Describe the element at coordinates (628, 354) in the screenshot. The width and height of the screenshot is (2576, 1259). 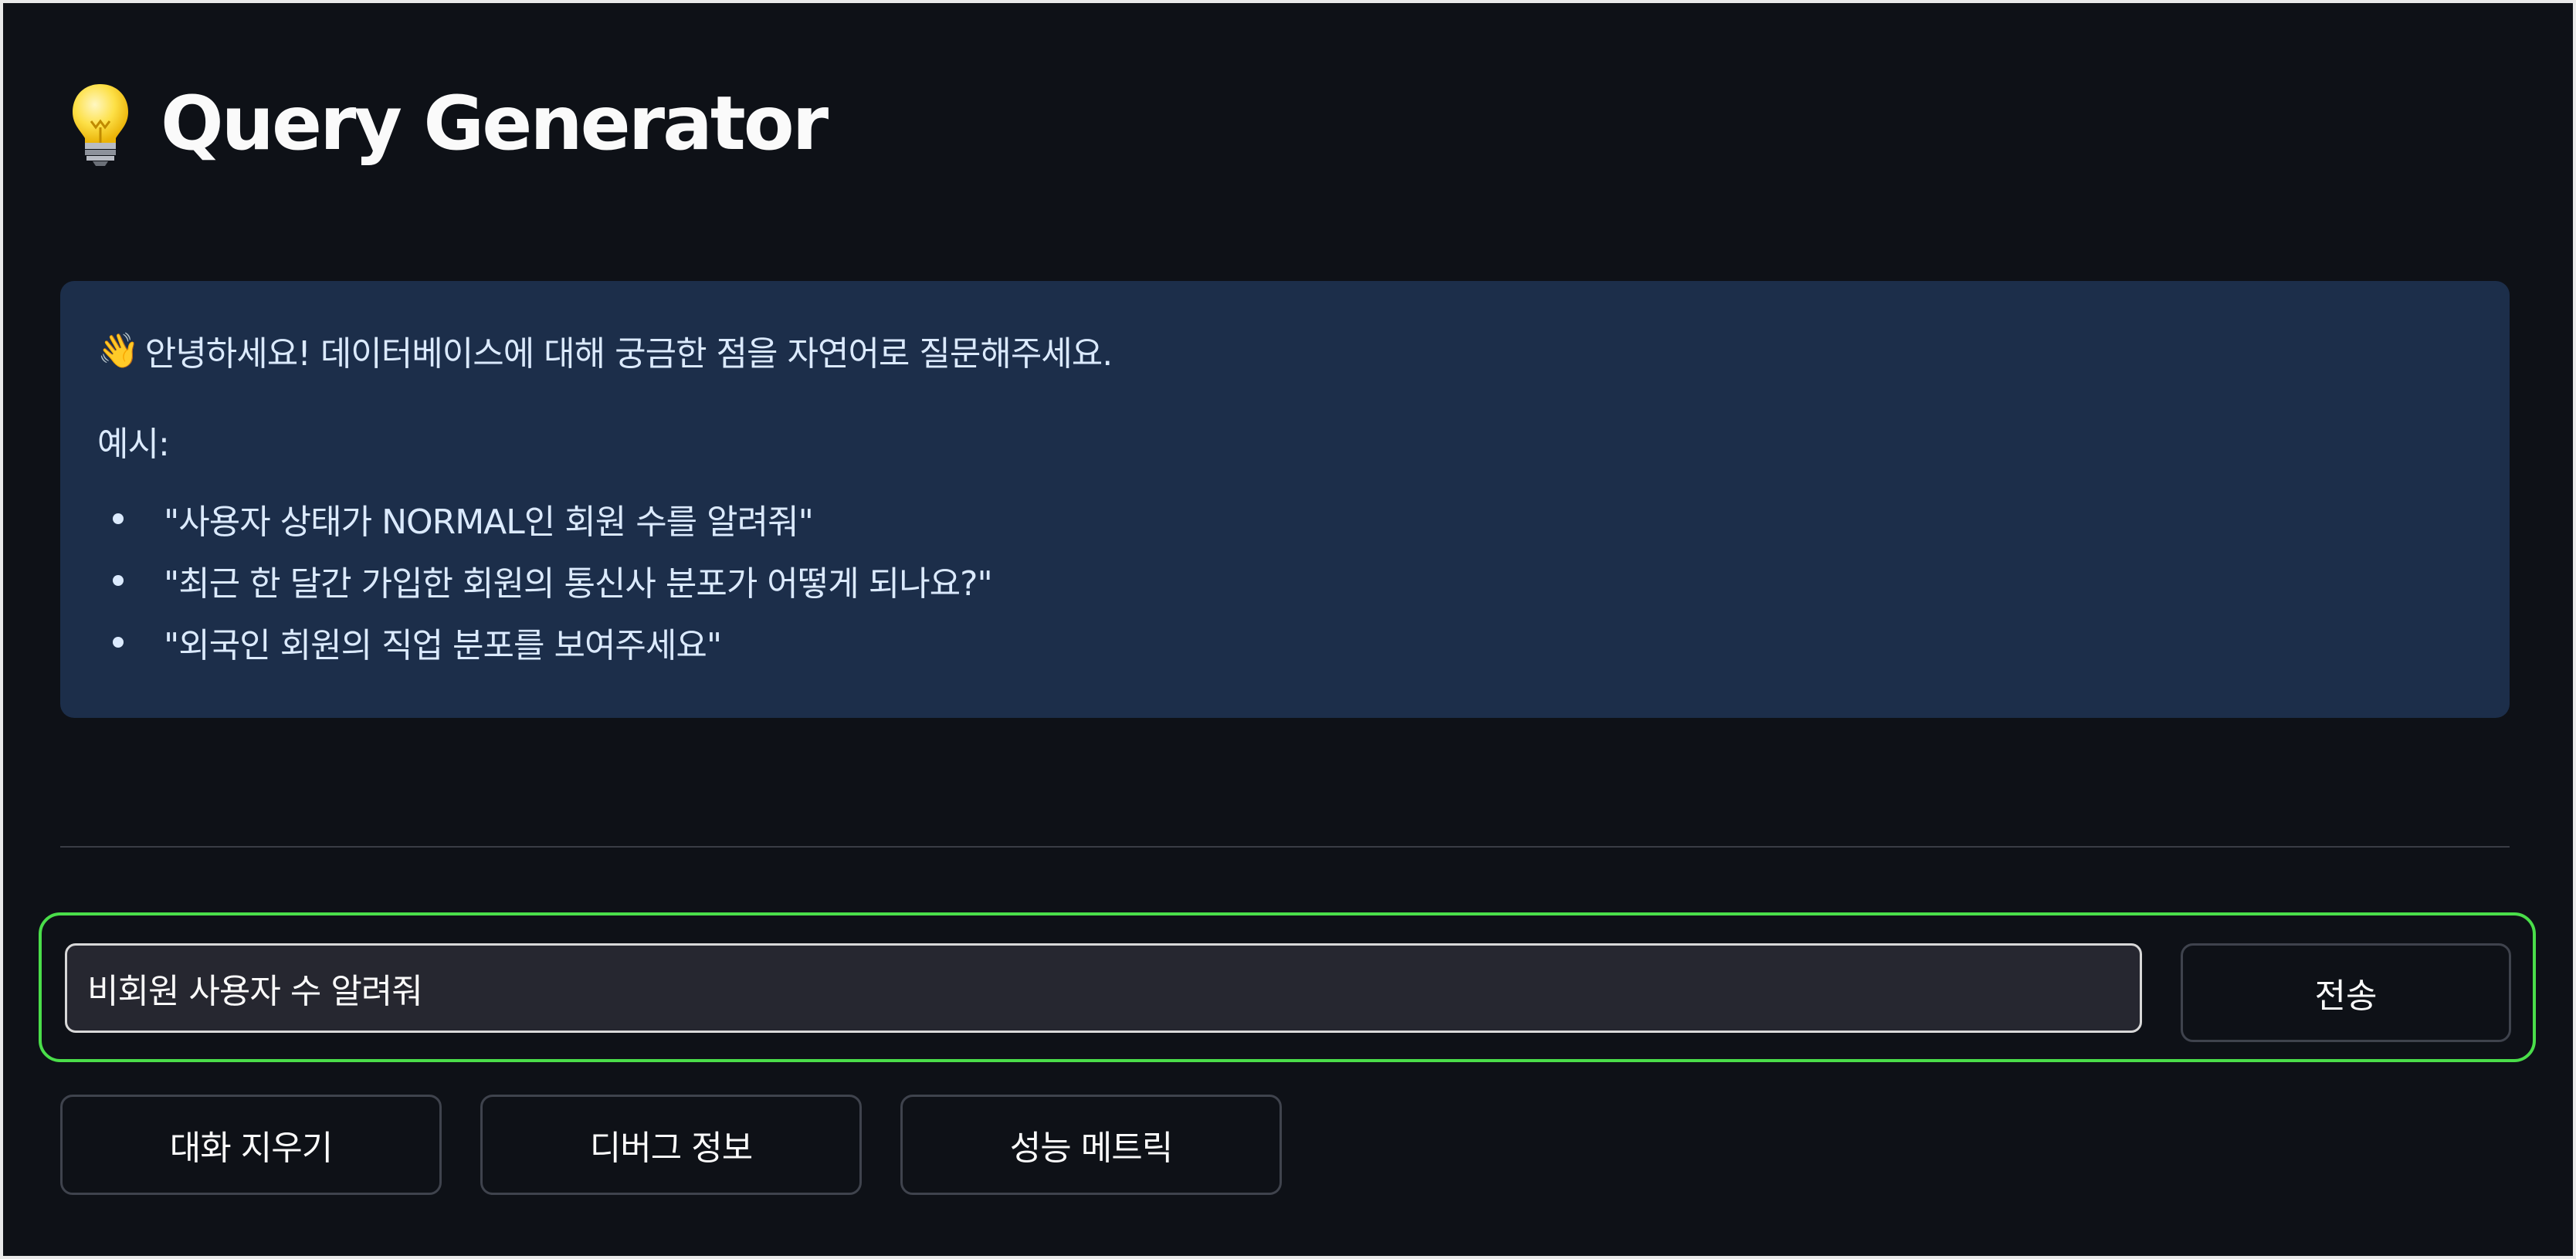
I see `greeting-text: 안녕하세요! 데이터베이스에 대해 궁금한 점을 자연어로 질문해주세요.` at that location.